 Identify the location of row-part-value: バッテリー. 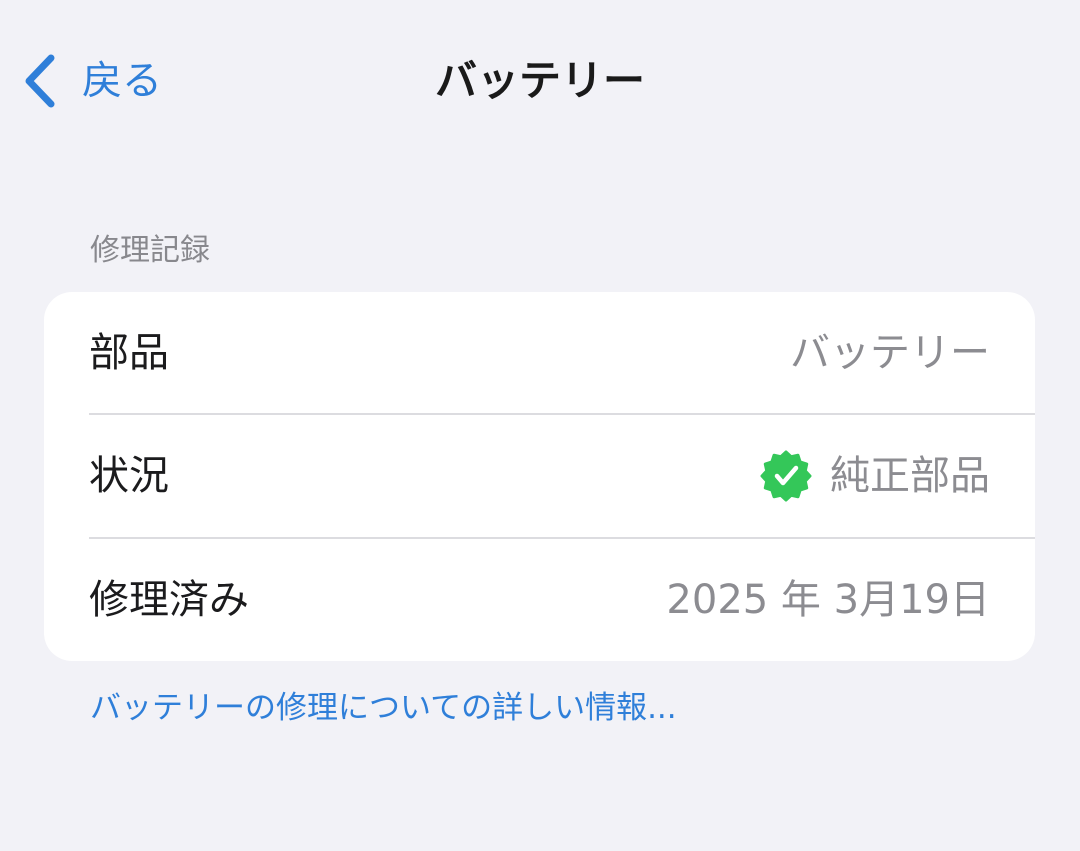
(890, 353).